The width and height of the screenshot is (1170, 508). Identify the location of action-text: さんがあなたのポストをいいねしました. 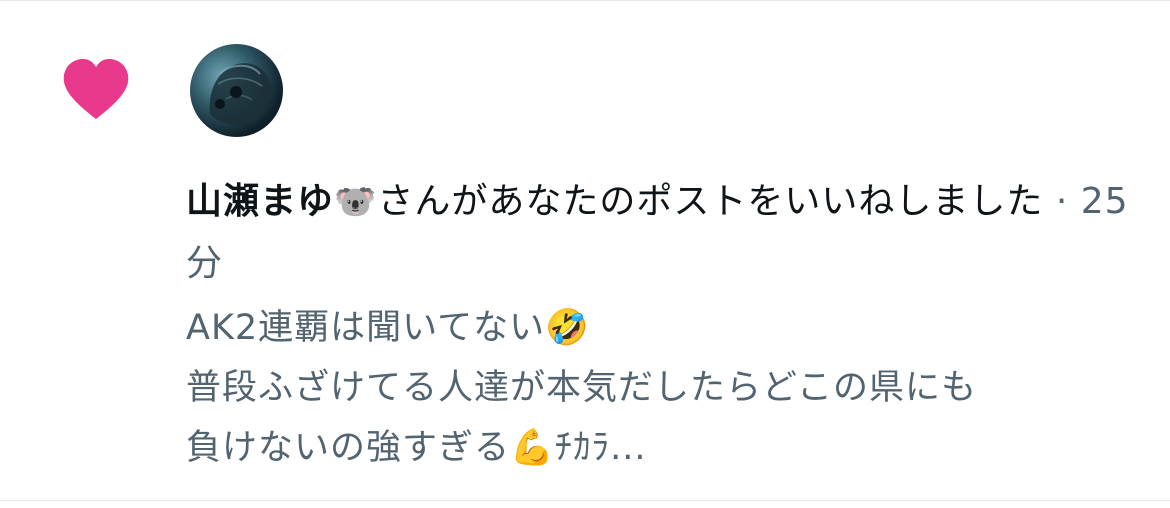
(710, 201).